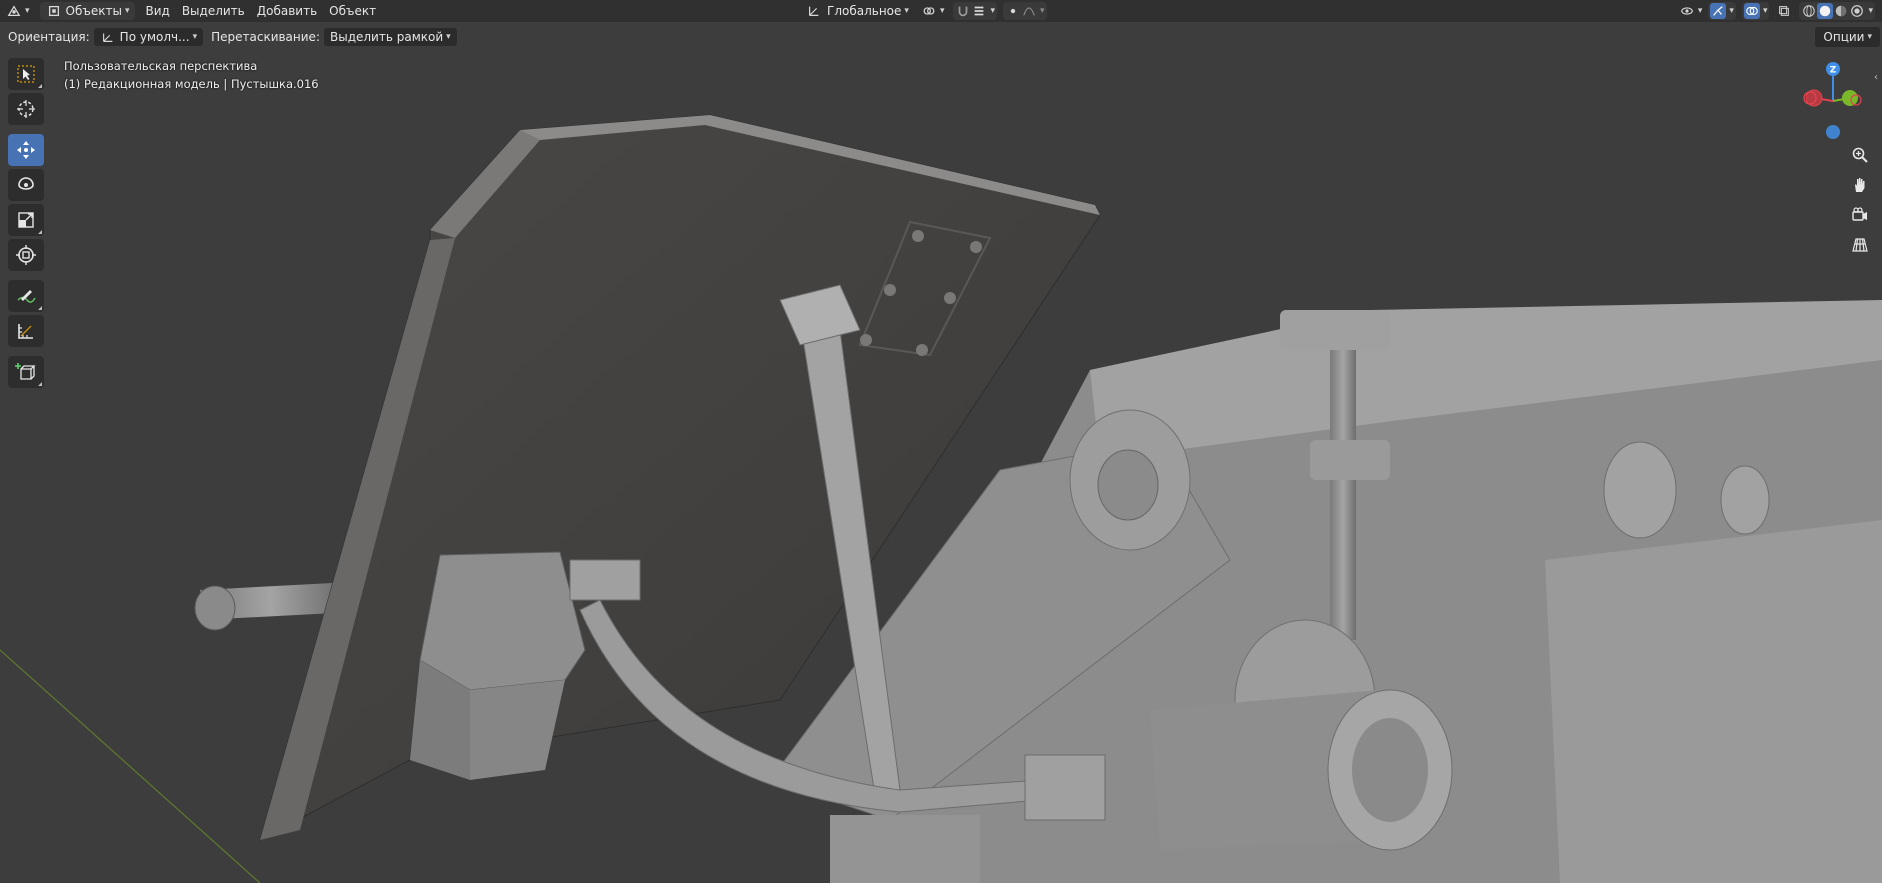 This screenshot has height=883, width=1882. I want to click on move-icon, so click(26, 150).